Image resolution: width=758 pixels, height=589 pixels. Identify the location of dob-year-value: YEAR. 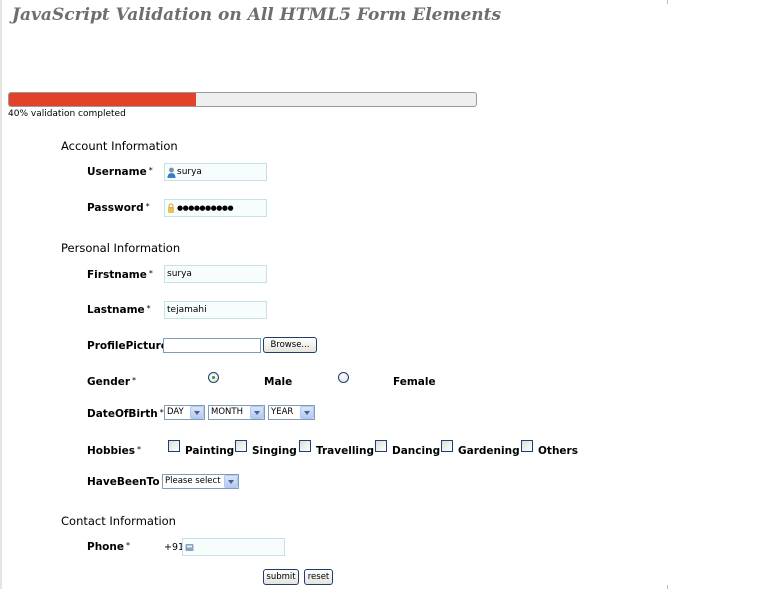
(282, 412).